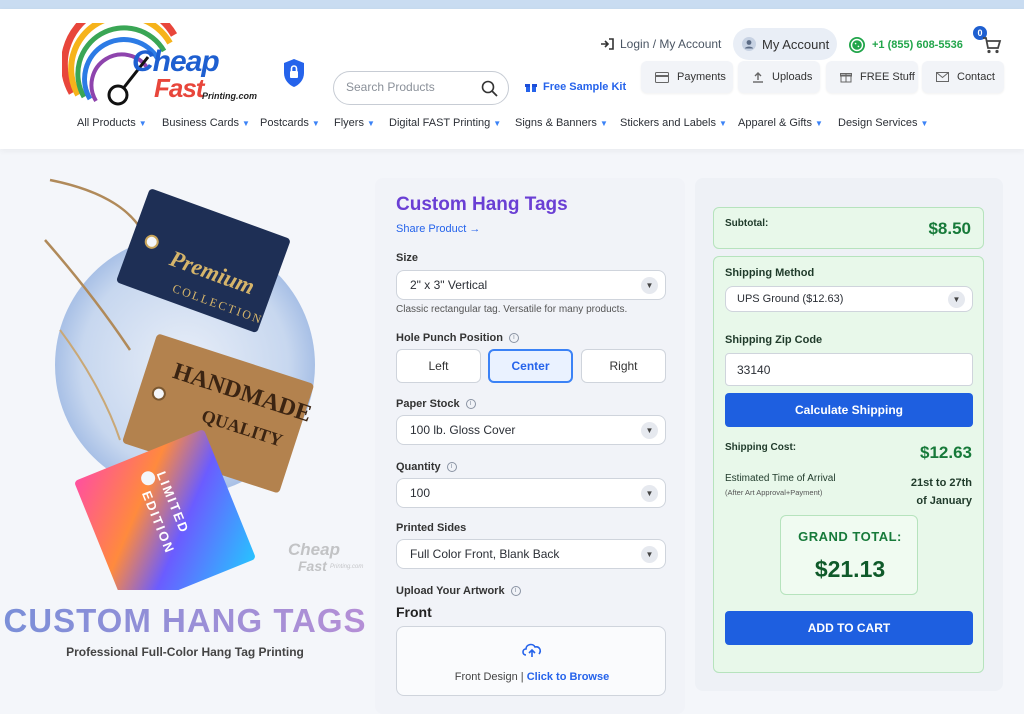 The width and height of the screenshot is (1024, 714). I want to click on payments-label: Payments, so click(701, 77).